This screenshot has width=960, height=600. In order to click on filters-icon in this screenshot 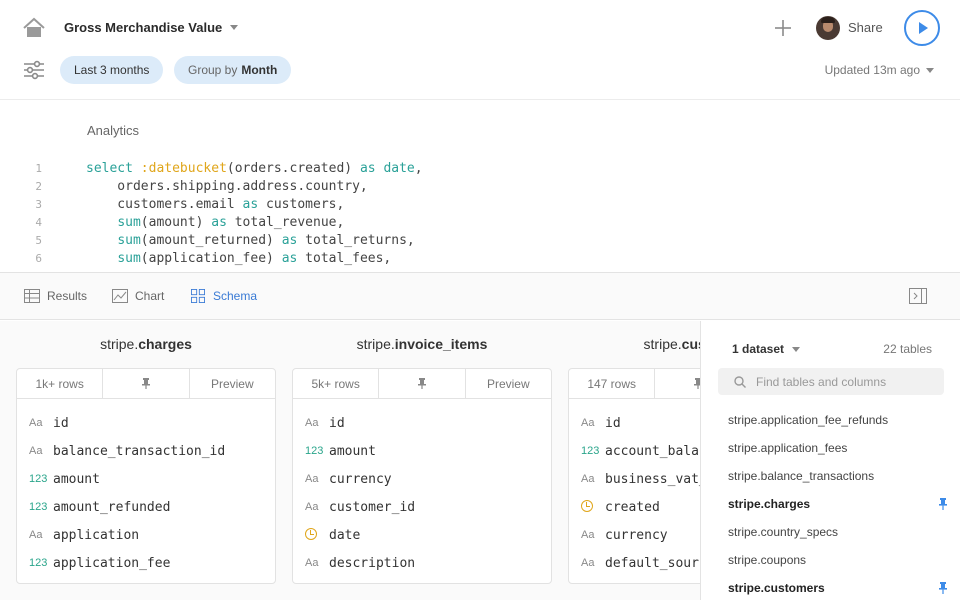, I will do `click(34, 70)`.